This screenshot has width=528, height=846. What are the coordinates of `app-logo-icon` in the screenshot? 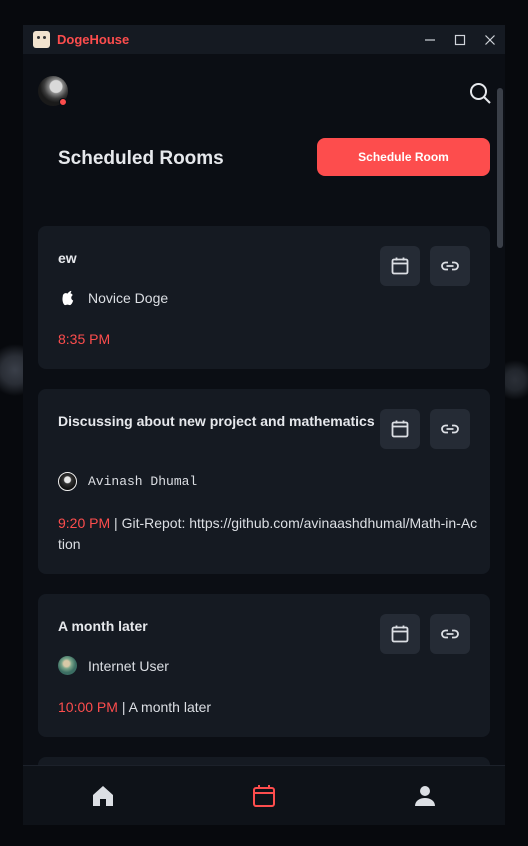 It's located at (41, 39).